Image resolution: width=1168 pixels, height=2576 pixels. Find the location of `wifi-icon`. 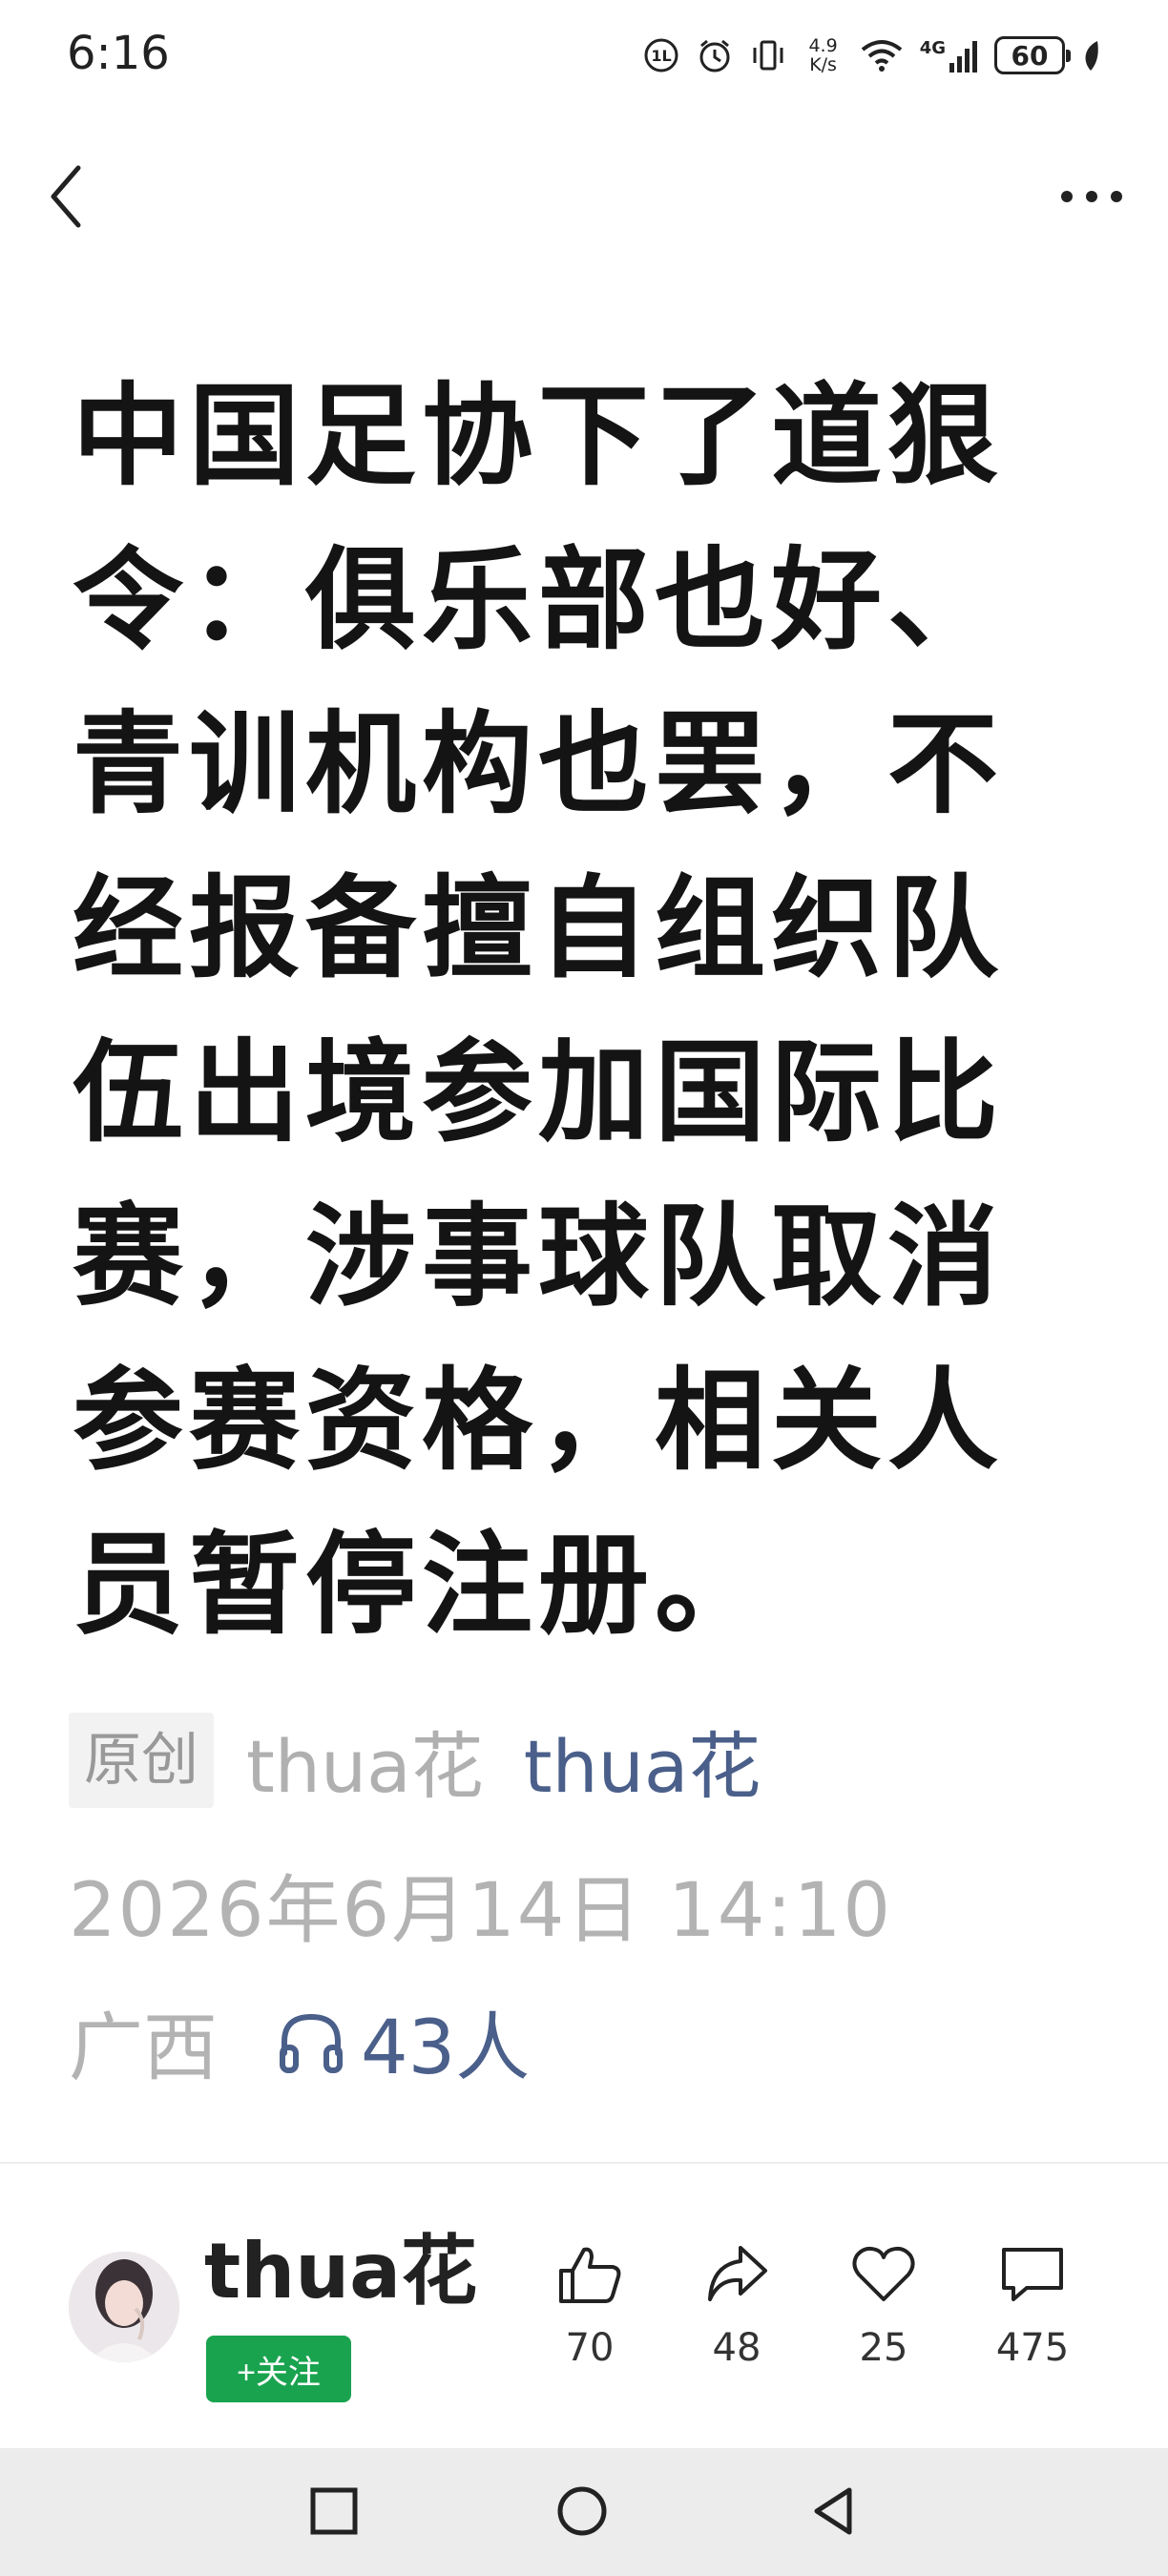

wifi-icon is located at coordinates (882, 56).